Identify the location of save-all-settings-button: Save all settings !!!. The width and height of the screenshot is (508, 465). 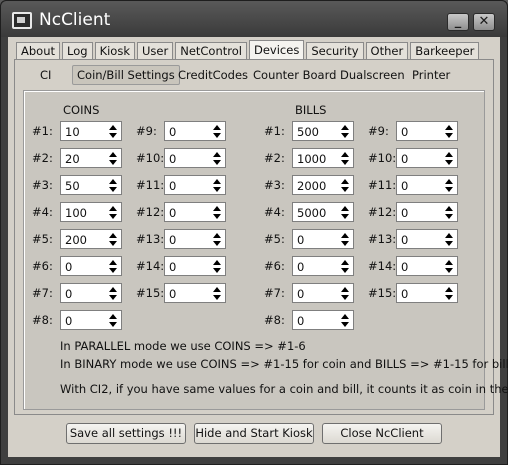
(126, 433).